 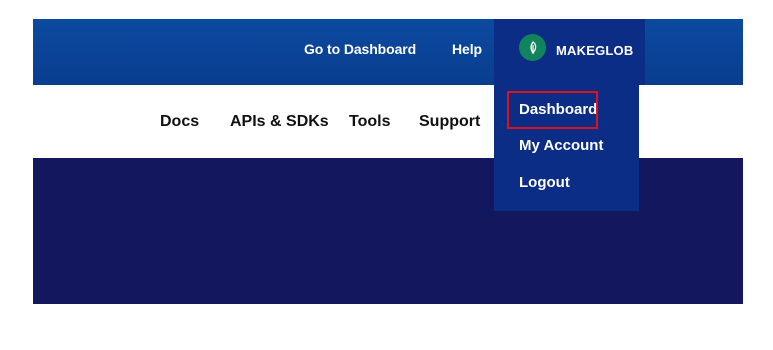 What do you see at coordinates (360, 49) in the screenshot?
I see `go-to-dashboard-link: Go to Dashboard` at bounding box center [360, 49].